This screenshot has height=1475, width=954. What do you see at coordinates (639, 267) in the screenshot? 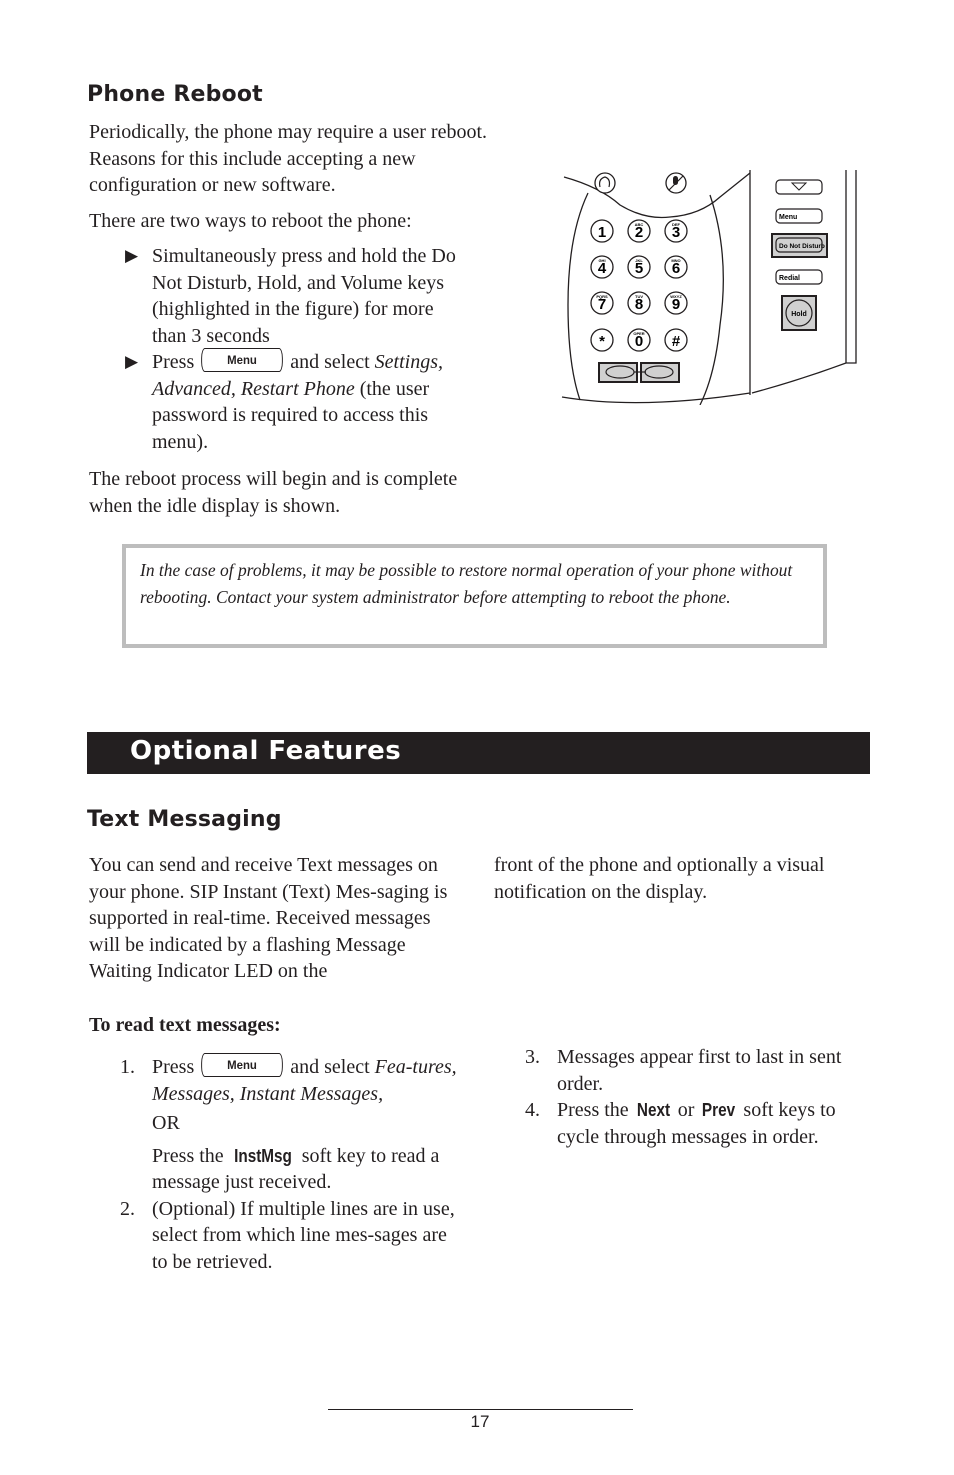
I see `keypad-key-5: 5JKL` at bounding box center [639, 267].